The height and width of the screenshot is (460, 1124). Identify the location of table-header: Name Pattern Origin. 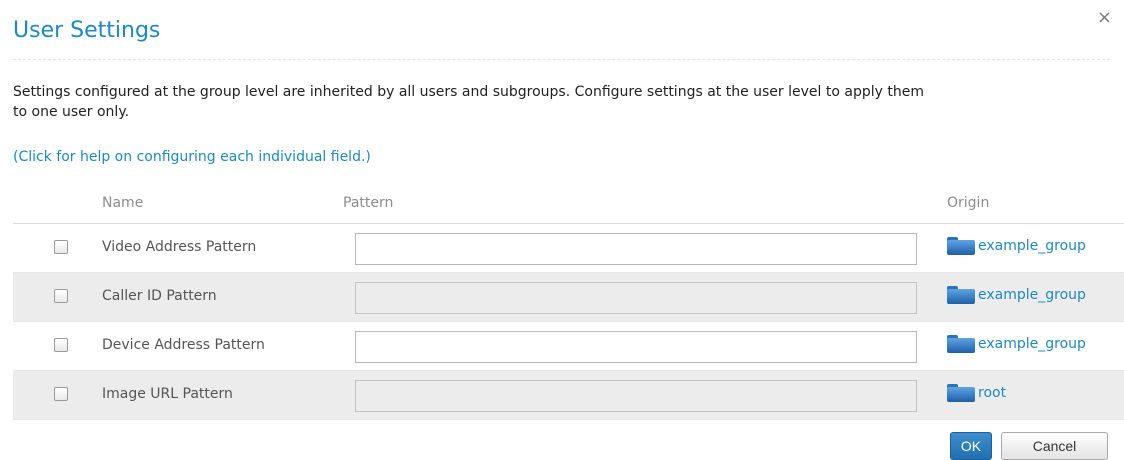
(568, 205).